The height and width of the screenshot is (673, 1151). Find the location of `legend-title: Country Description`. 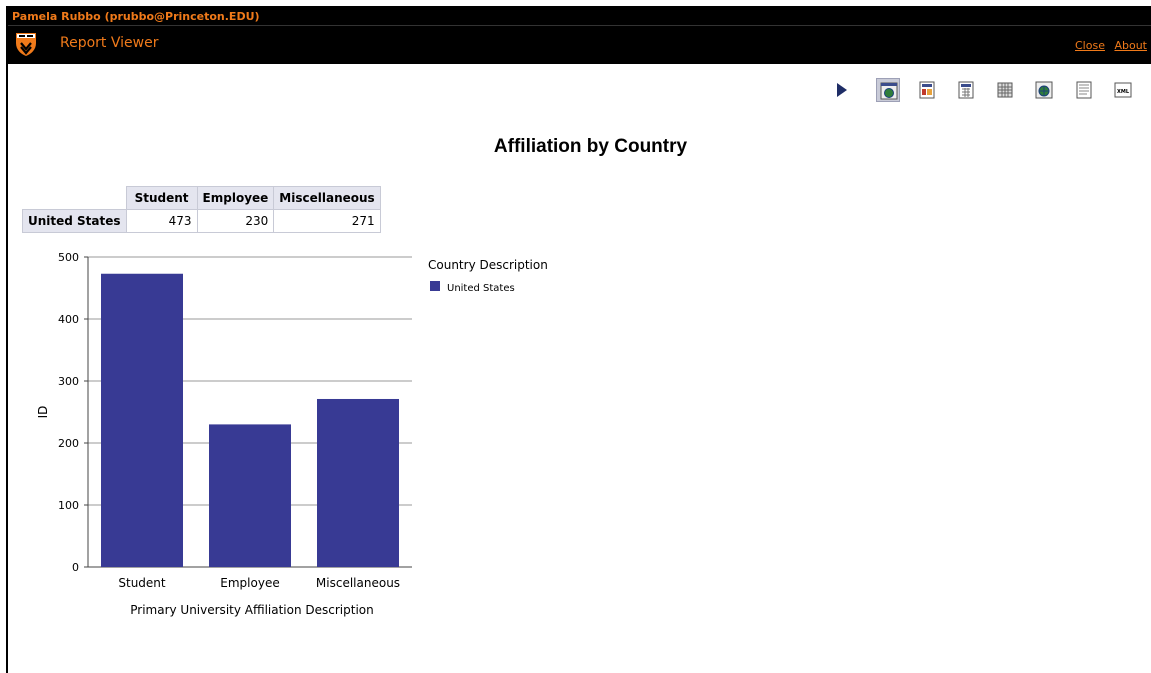

legend-title: Country Description is located at coordinates (488, 265).